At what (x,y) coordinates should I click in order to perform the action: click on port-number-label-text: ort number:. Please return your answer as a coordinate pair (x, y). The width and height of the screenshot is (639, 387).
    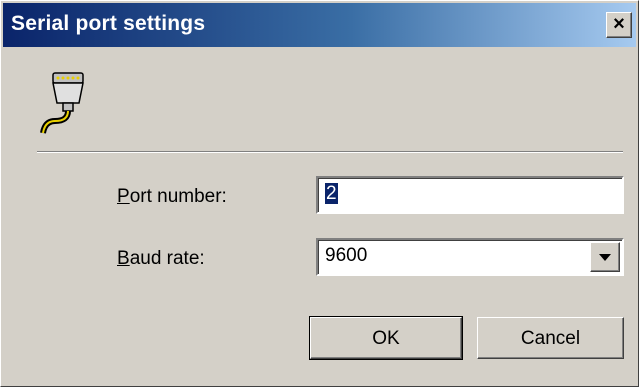
    Looking at the image, I should click on (178, 196).